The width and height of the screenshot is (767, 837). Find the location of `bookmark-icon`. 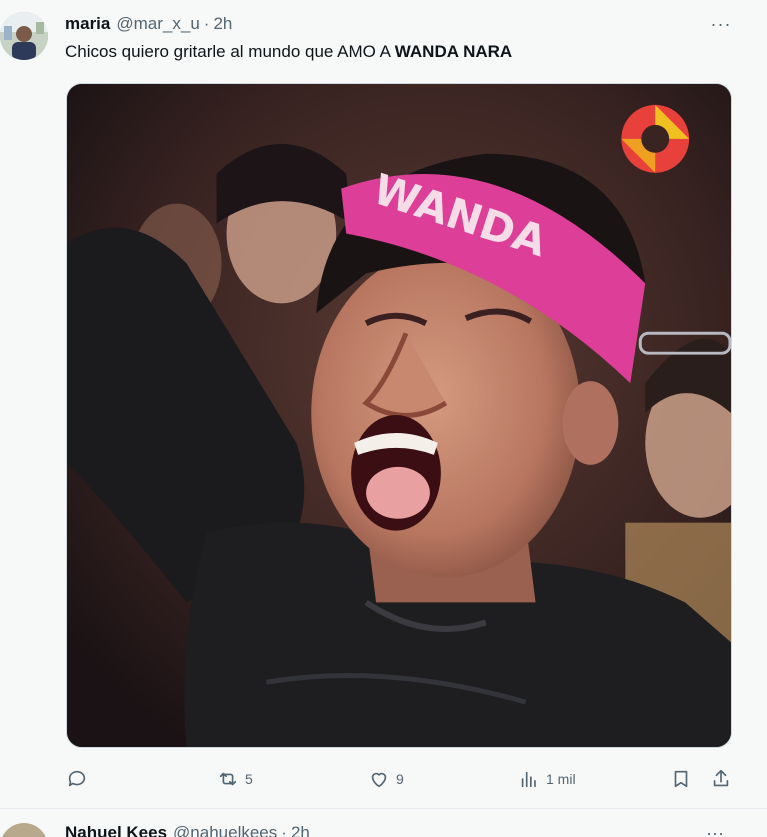

bookmark-icon is located at coordinates (681, 779).